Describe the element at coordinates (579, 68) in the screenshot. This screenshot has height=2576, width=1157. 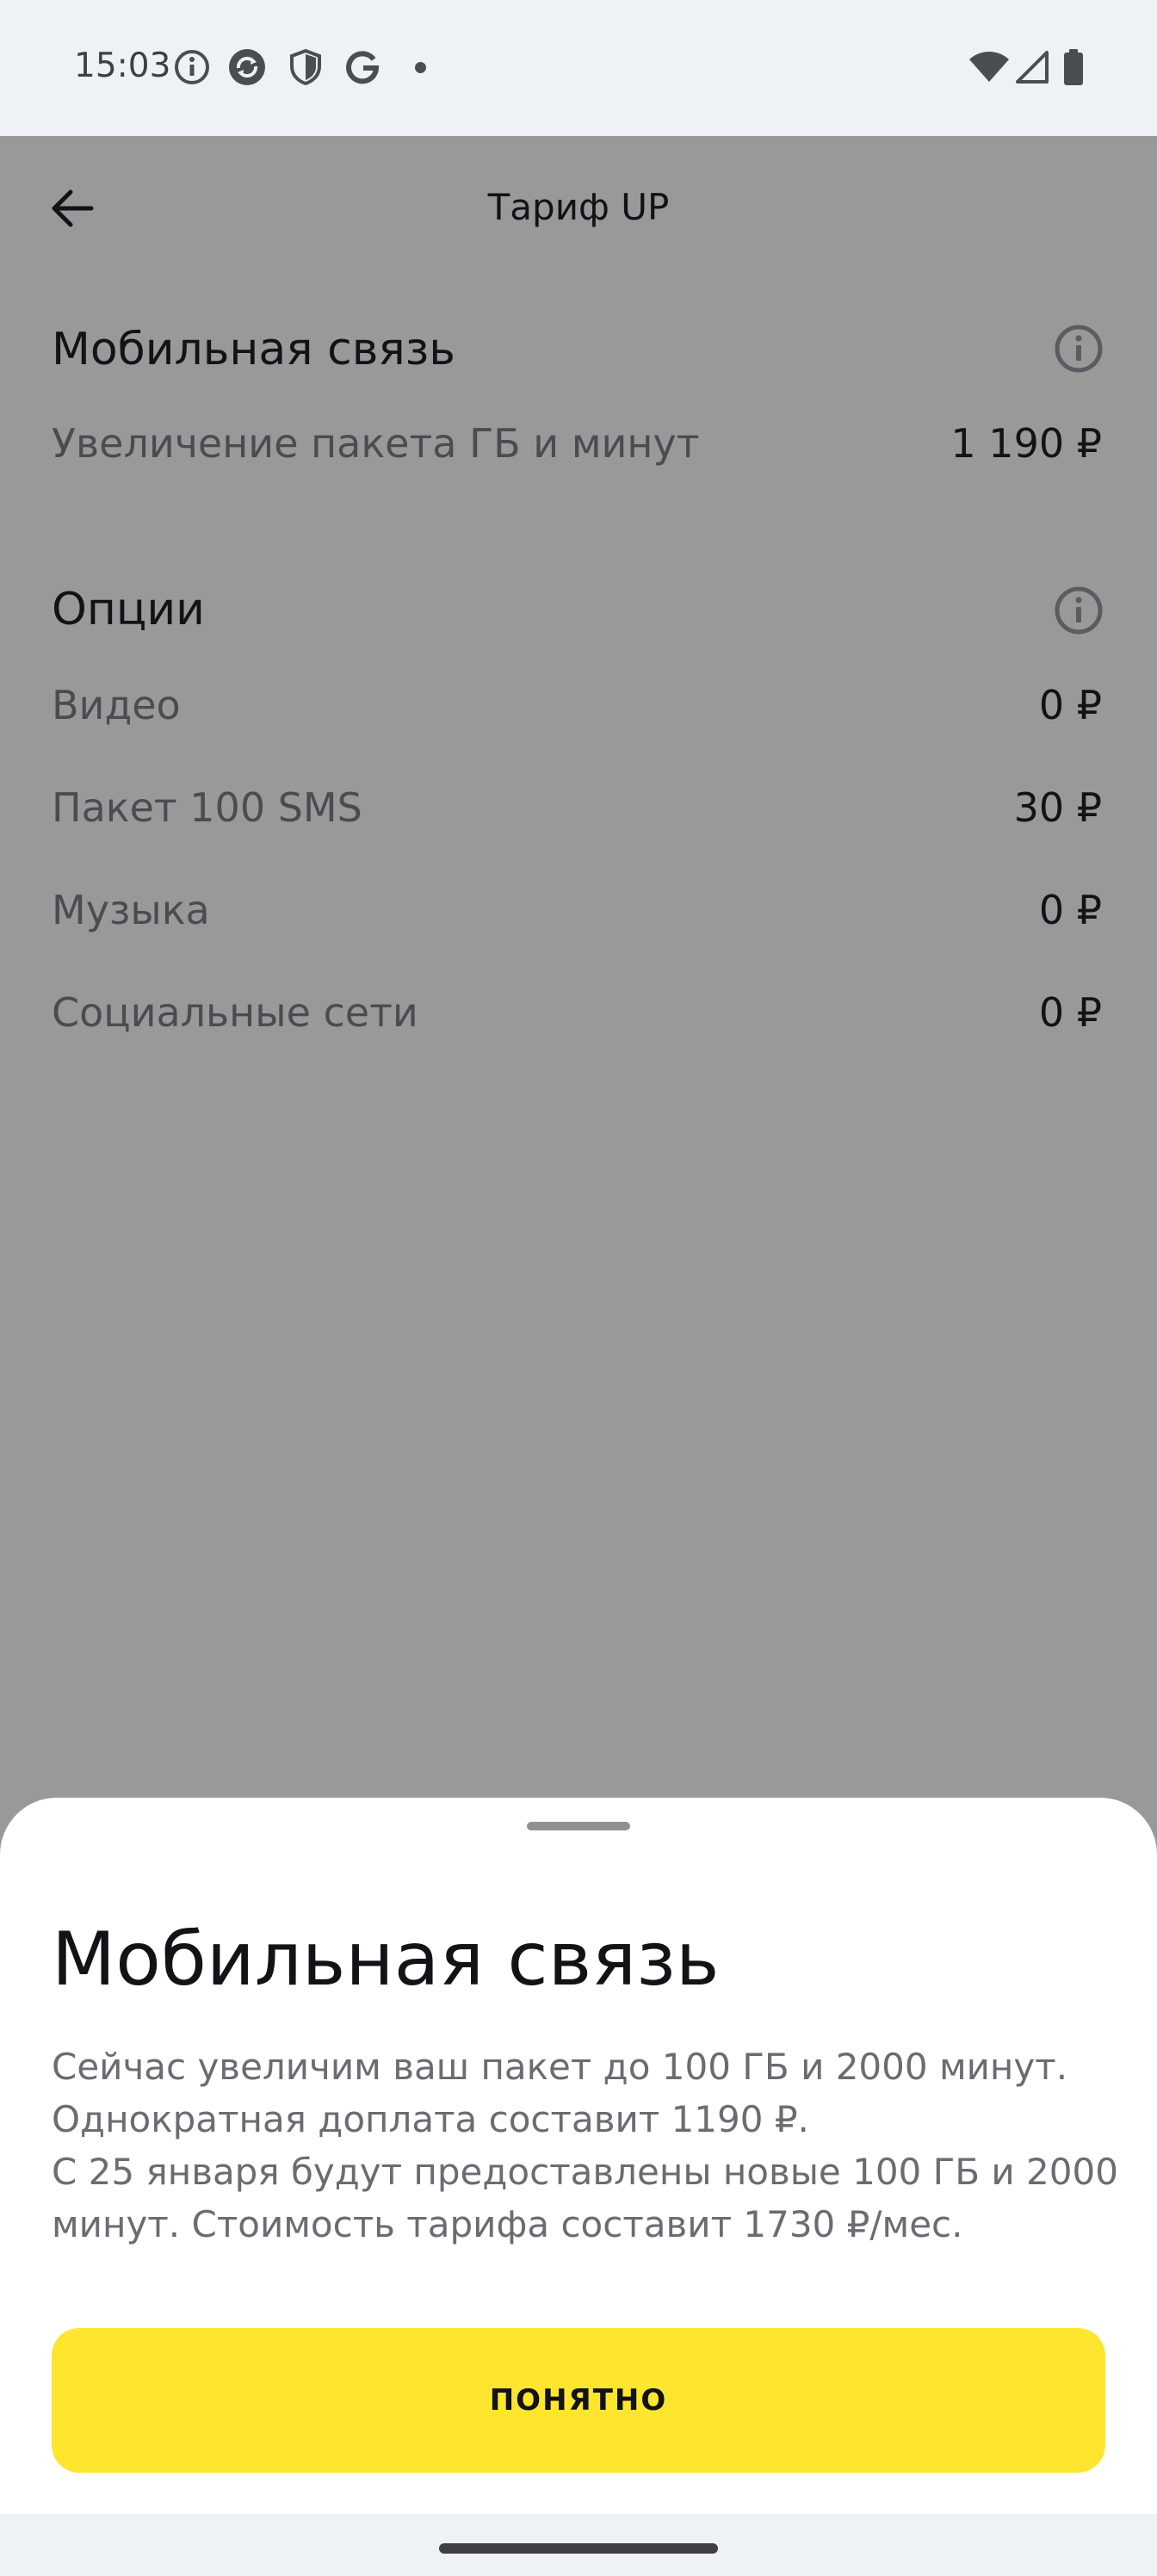
I see `status-bar: 15:03` at that location.